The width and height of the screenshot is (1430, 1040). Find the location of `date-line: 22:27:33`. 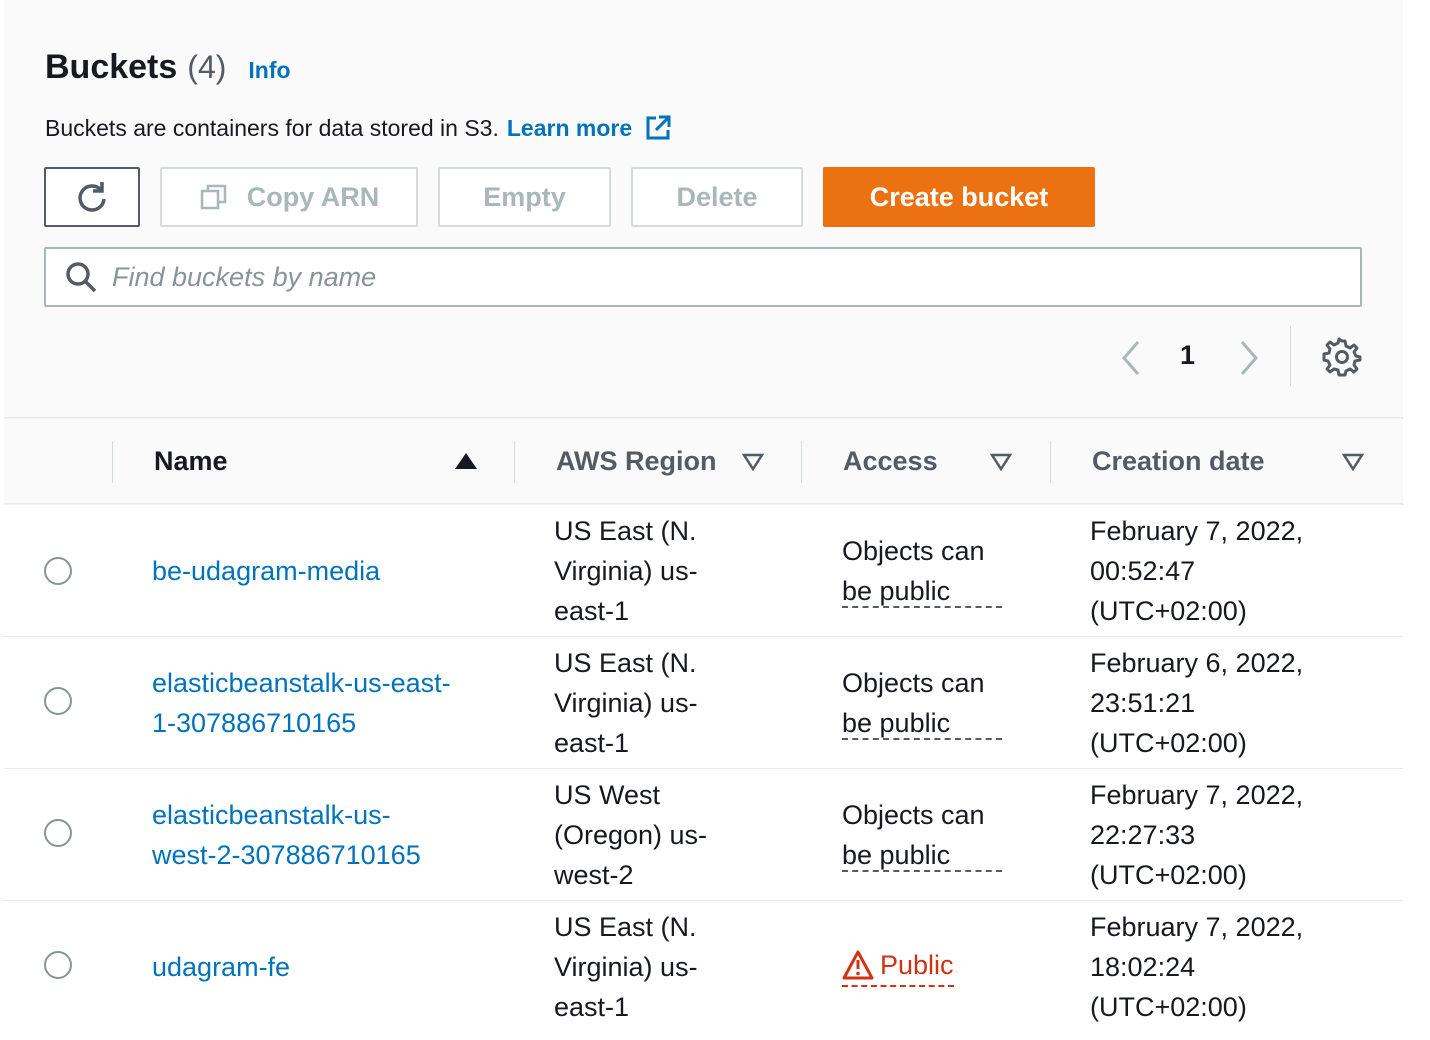

date-line: 22:27:33 is located at coordinates (1143, 835).